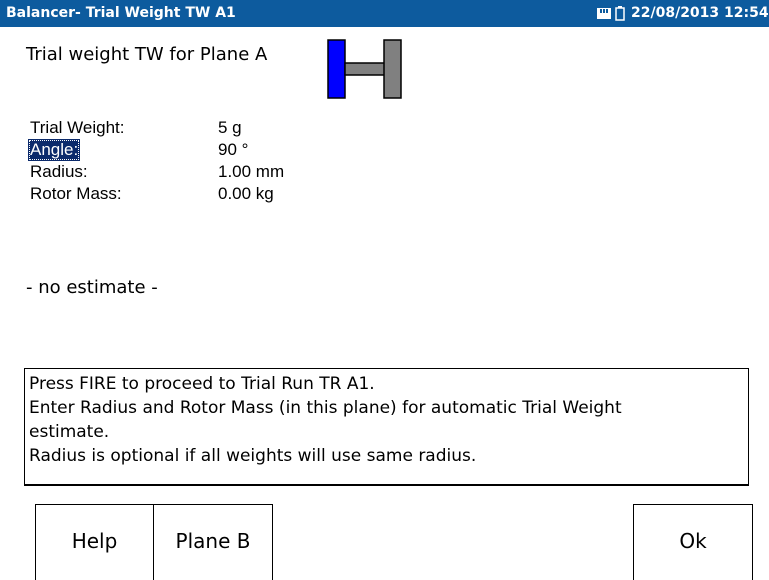 The image size is (769, 580). Describe the element at coordinates (59, 171) in the screenshot. I see `radius-label: Radius:` at that location.